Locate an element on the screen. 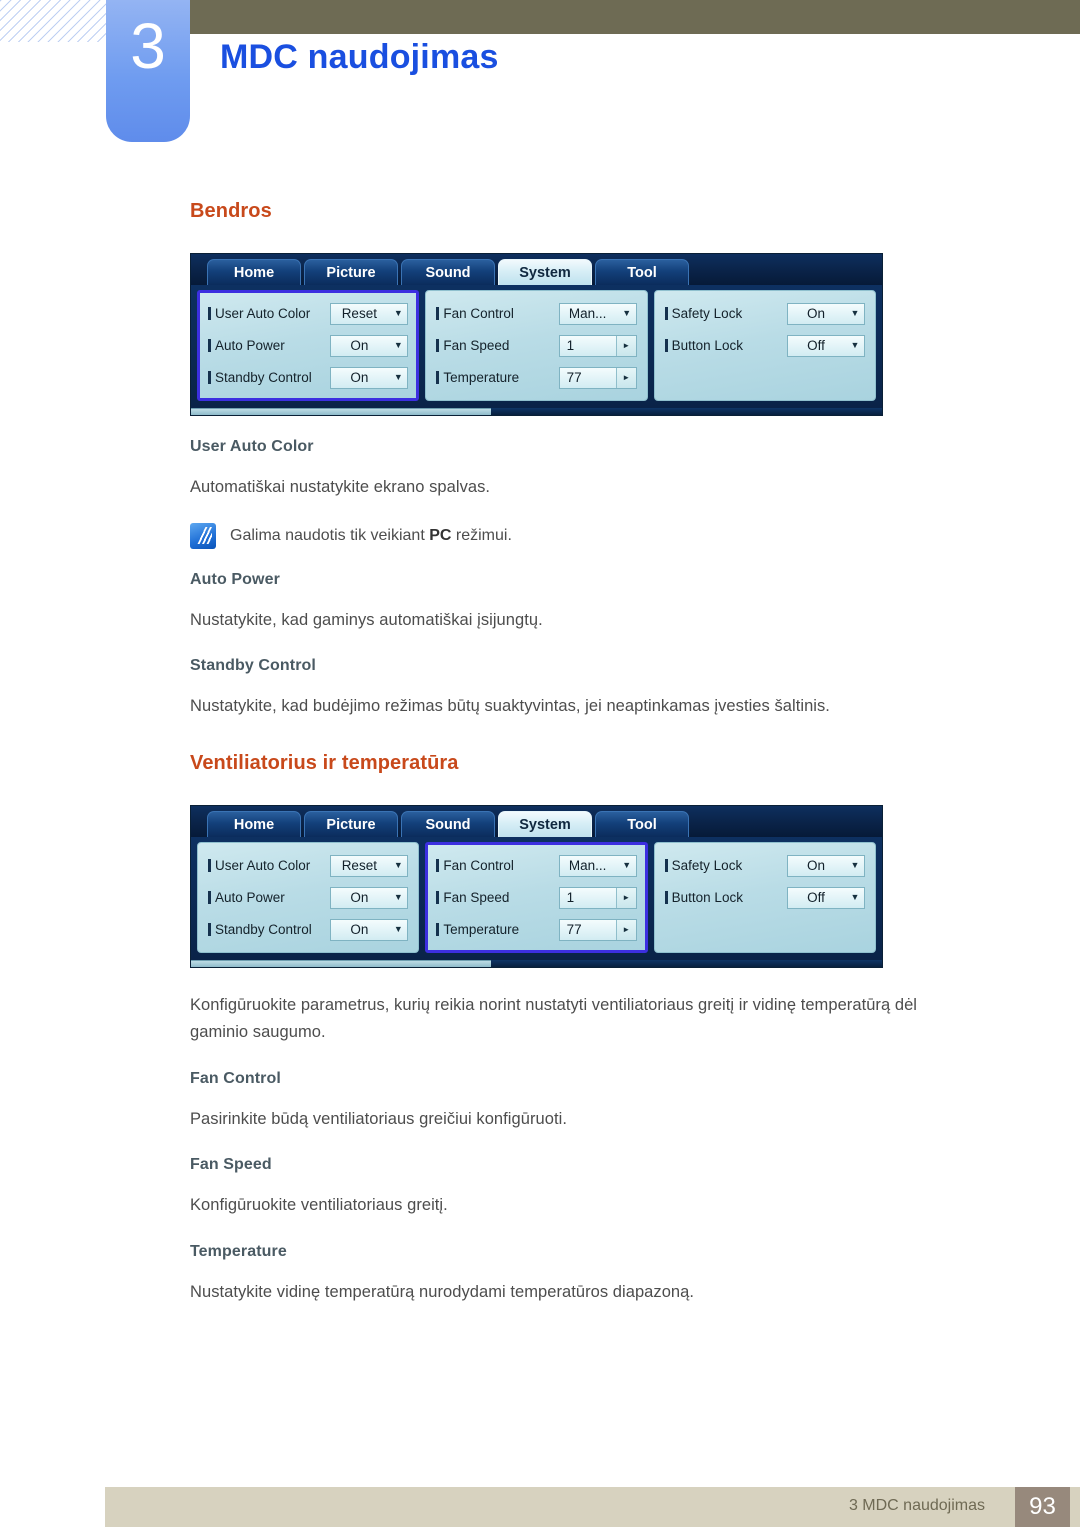 Image resolution: width=1080 pixels, height=1527 pixels. label-button-lock: Button Lock is located at coordinates (725, 897).